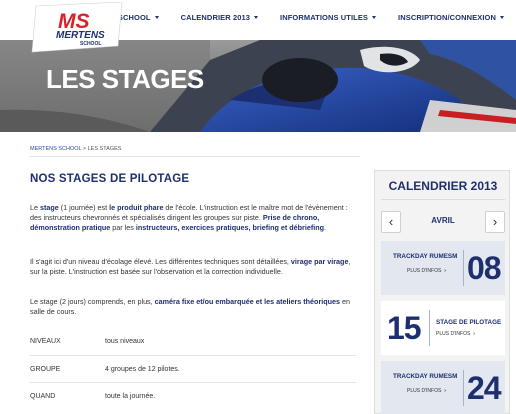 This screenshot has width=516, height=414. I want to click on breadcrumb-current: LES STAGES, so click(104, 149).